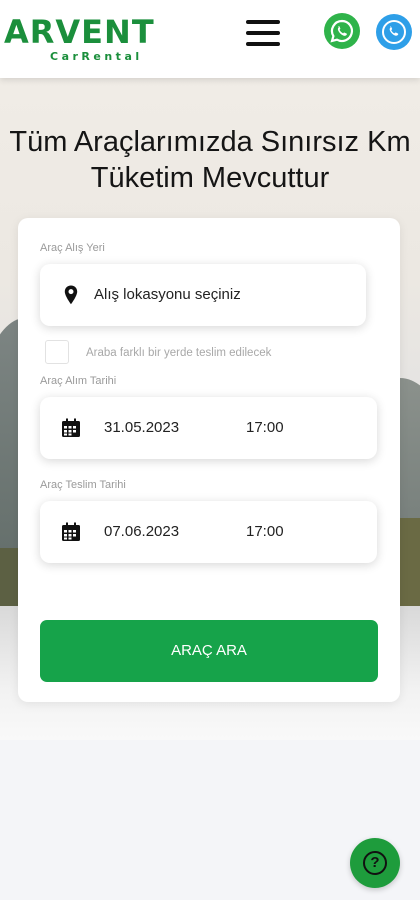  I want to click on return-time-value: 17:00, so click(265, 531).